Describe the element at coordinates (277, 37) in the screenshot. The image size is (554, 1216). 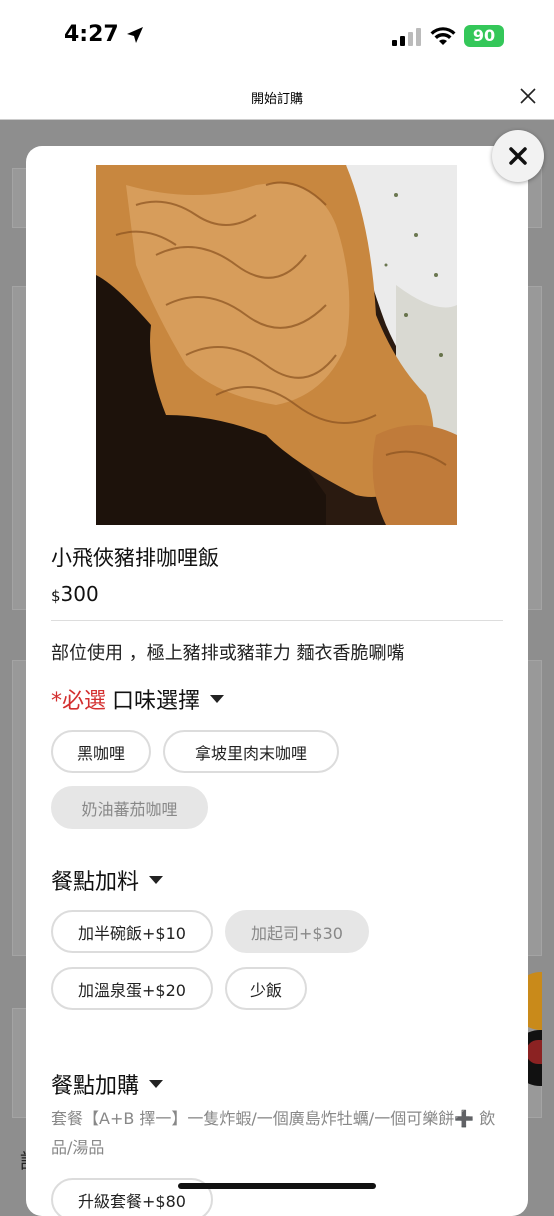
I see `status-bar: 4:27 90` at that location.